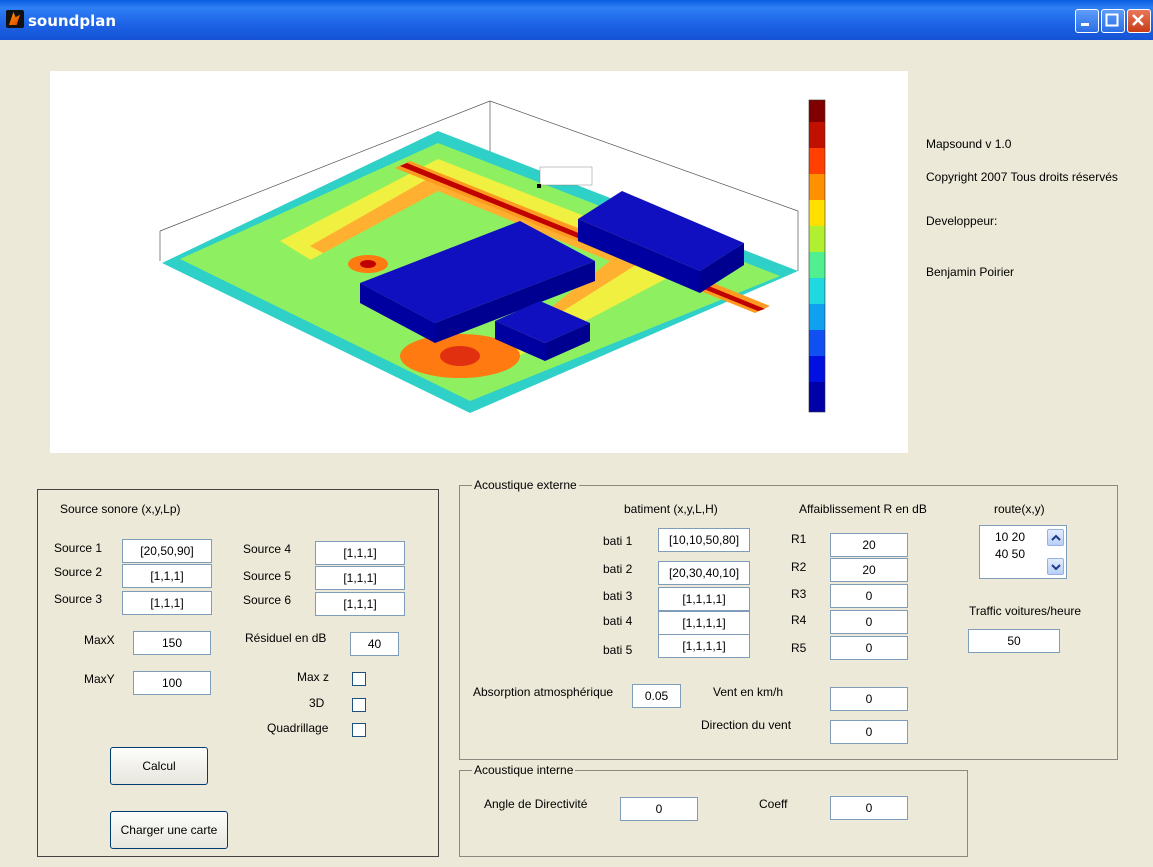 The width and height of the screenshot is (1153, 867). What do you see at coordinates (618, 541) in the screenshot?
I see `bati-1-label: bati 1` at bounding box center [618, 541].